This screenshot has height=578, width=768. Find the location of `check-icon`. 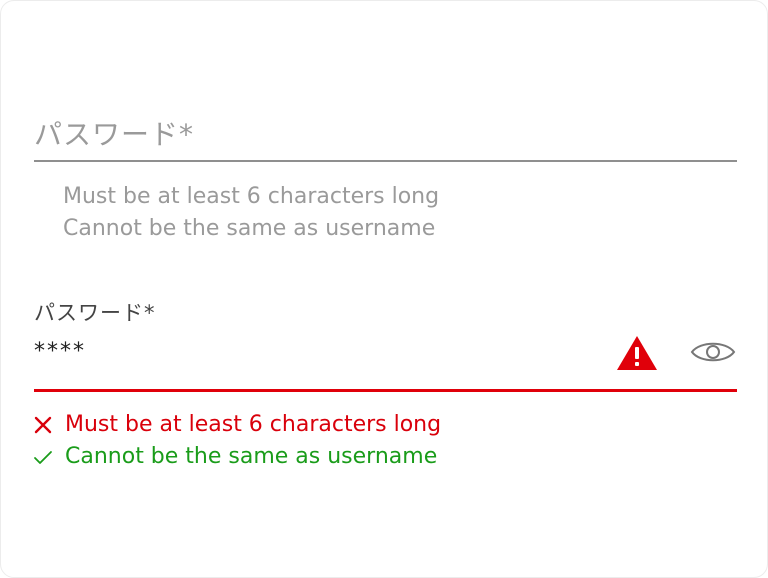

check-icon is located at coordinates (43, 457).